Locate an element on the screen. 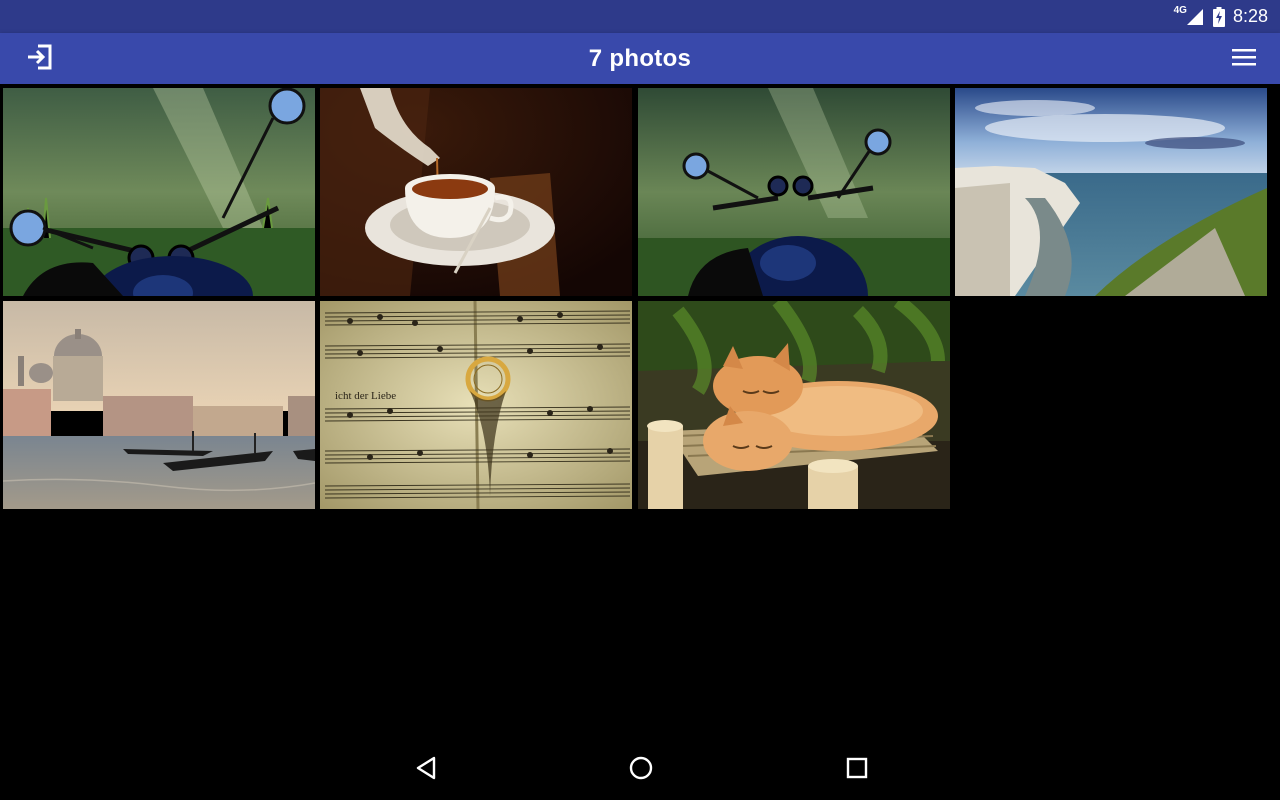  photo-thumbnail-sheet-music-ring: icht der Liebe is located at coordinates (476, 405).